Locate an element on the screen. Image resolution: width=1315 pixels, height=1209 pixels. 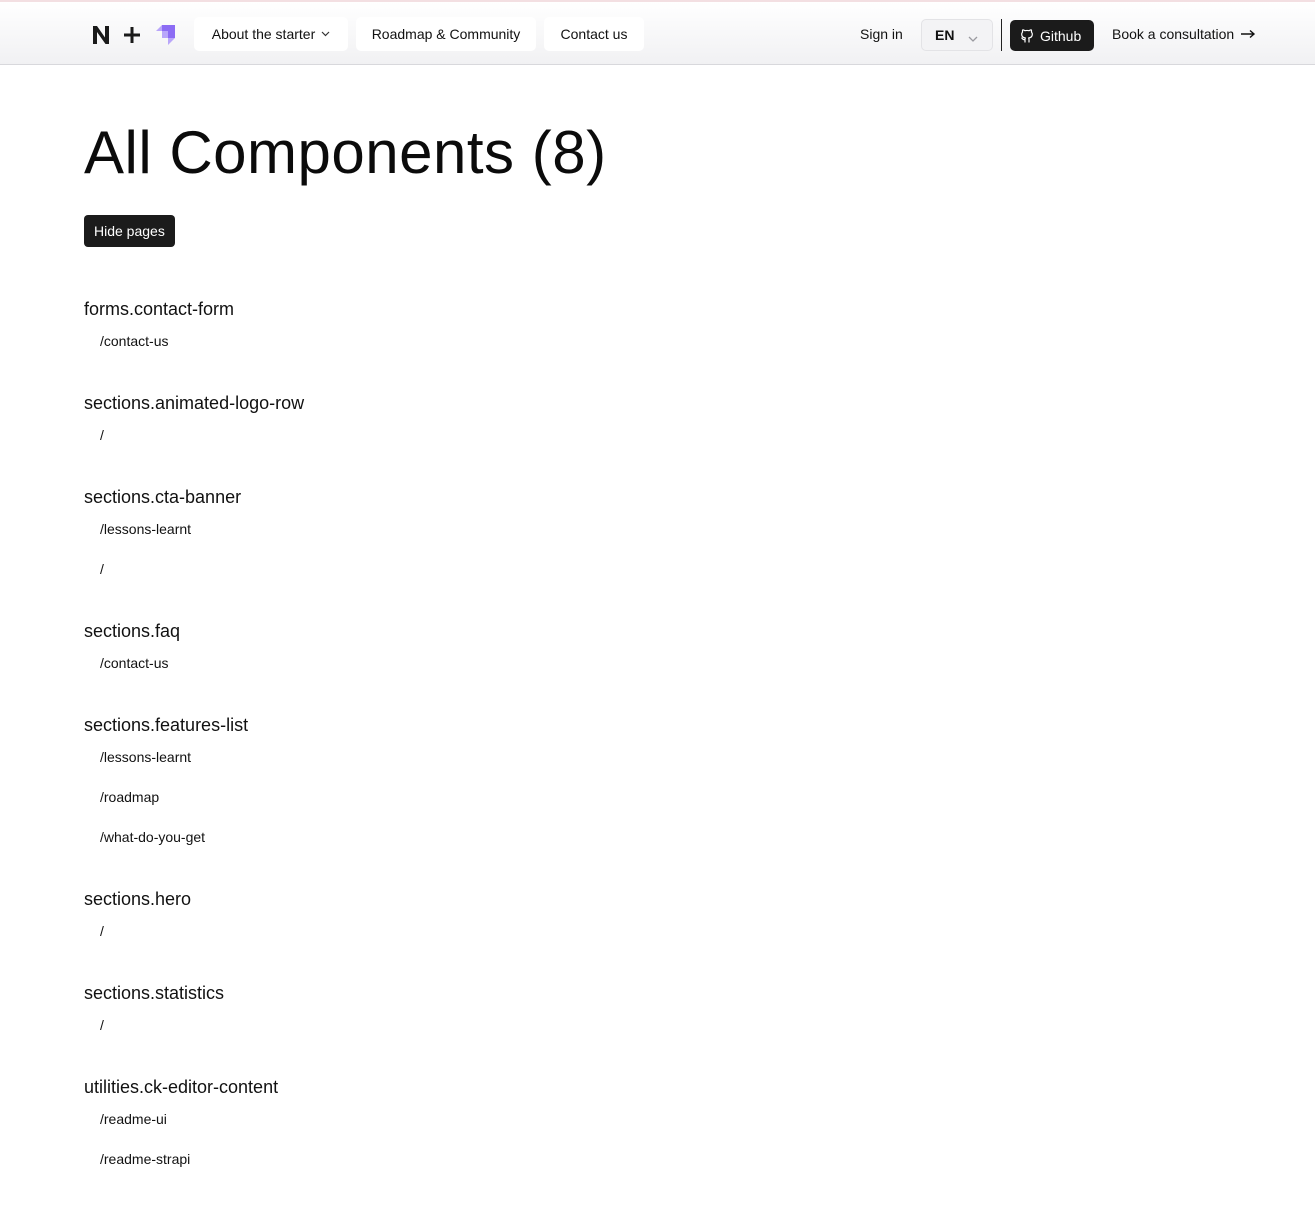
page-link: /readme-strapi is located at coordinates (145, 1159).